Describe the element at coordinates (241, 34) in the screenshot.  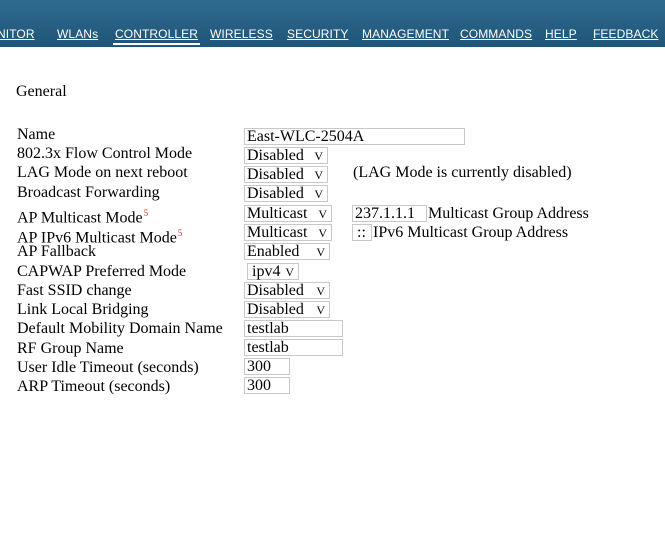
I see `nav-wireless: WIRELESS` at that location.